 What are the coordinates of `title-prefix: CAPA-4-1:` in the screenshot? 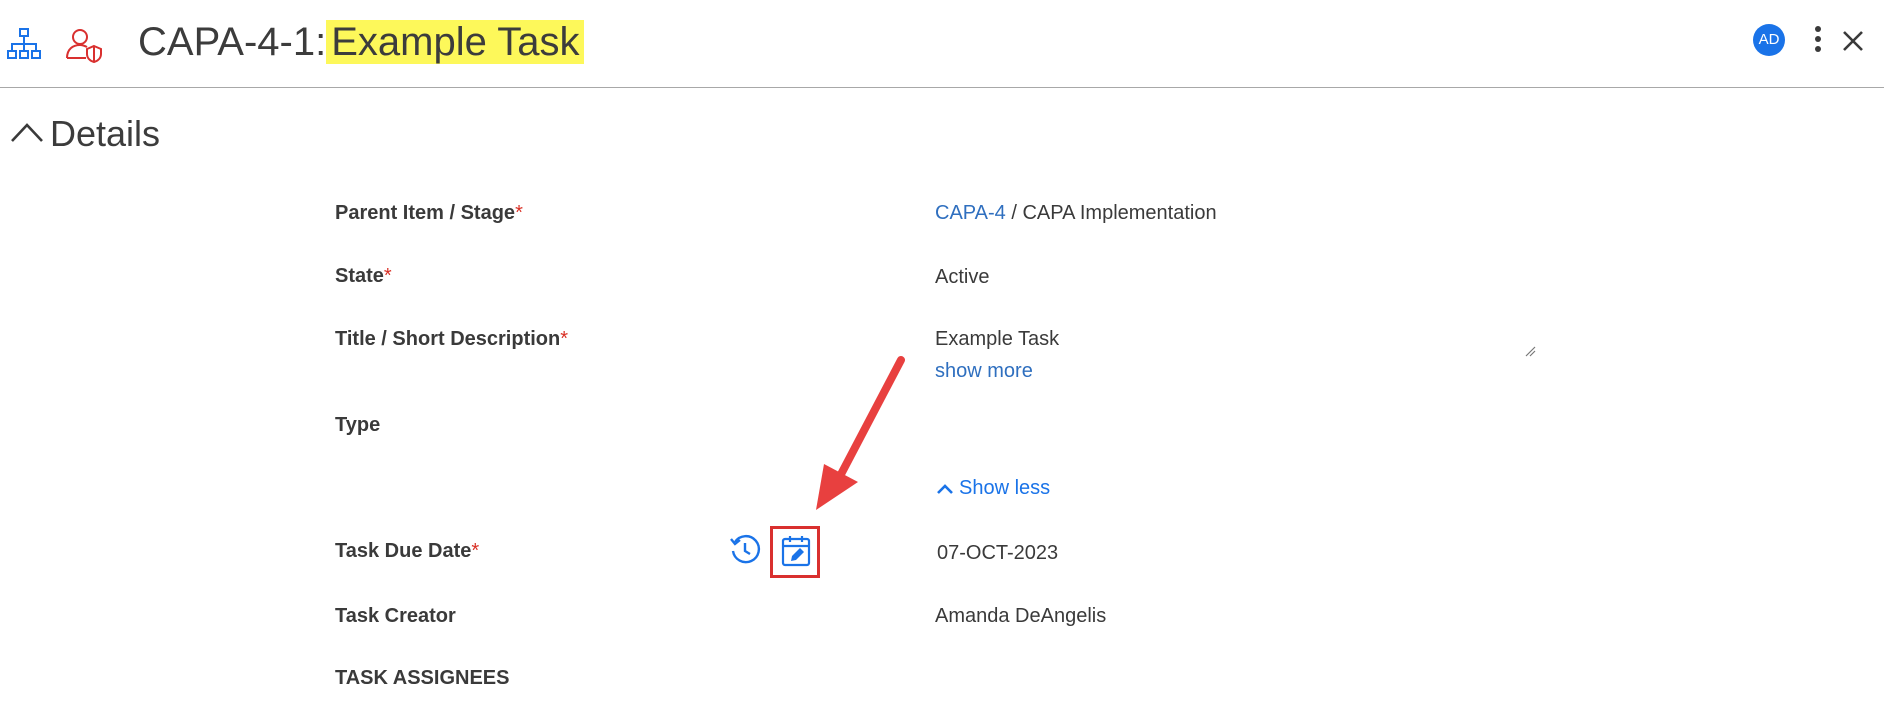 It's located at (232, 42).